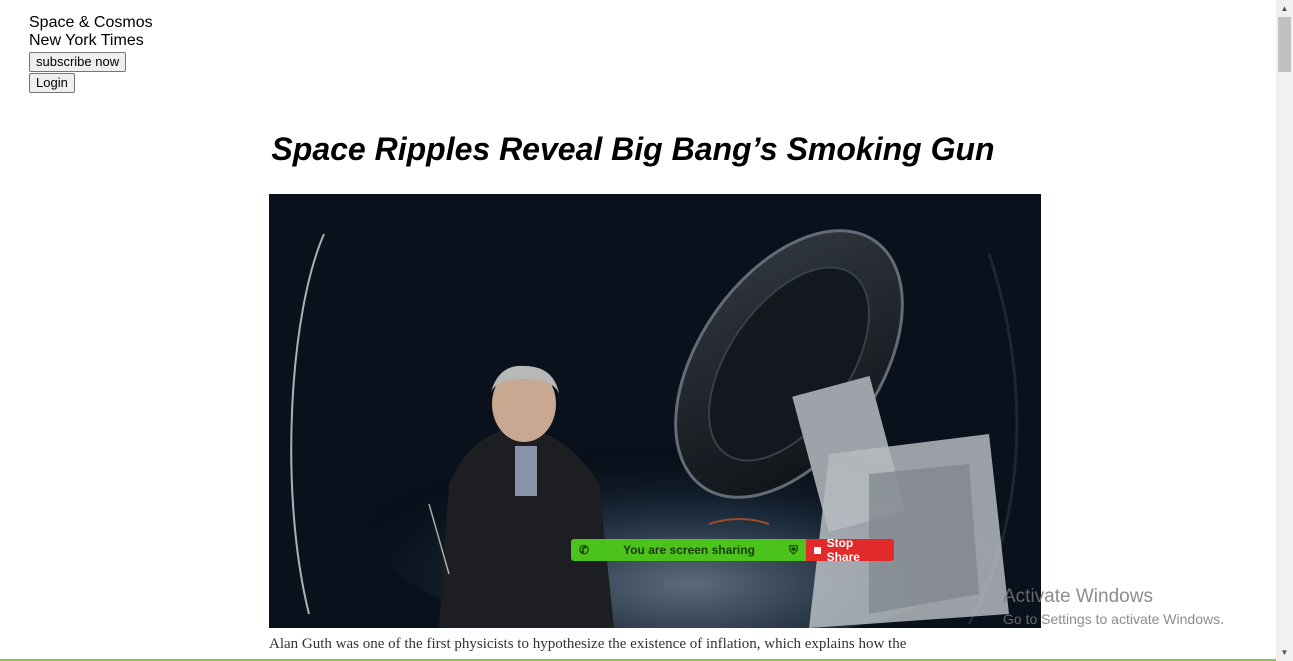  What do you see at coordinates (1284, 44) in the screenshot?
I see `scroll-thumb` at bounding box center [1284, 44].